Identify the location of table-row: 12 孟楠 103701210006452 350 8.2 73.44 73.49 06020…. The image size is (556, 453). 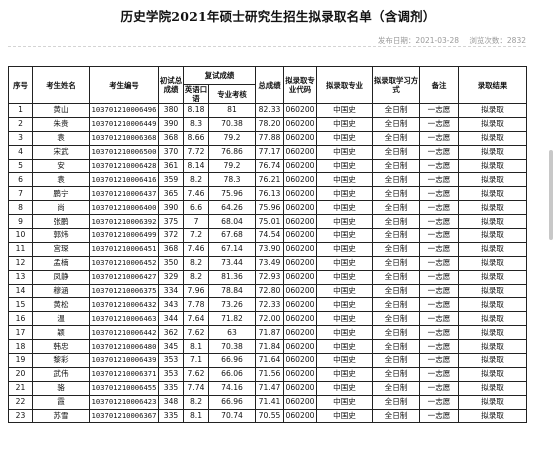
(268, 263).